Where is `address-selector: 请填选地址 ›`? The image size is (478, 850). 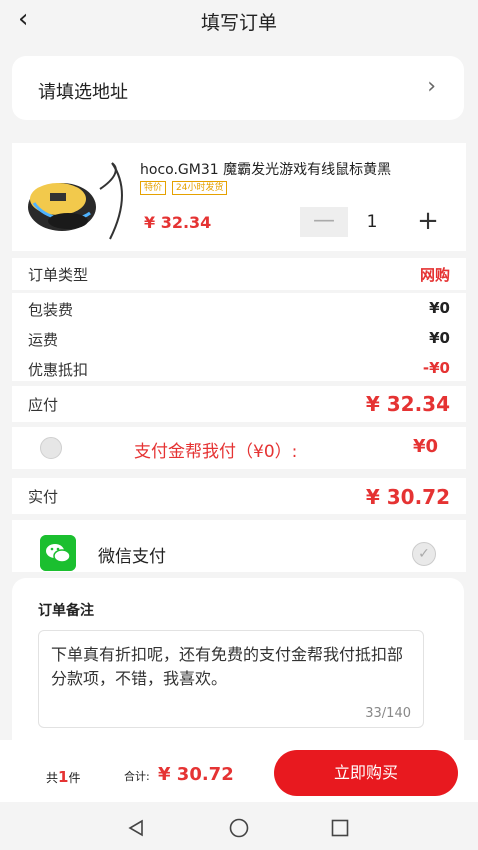
address-selector: 请填选地址 › is located at coordinates (238, 88).